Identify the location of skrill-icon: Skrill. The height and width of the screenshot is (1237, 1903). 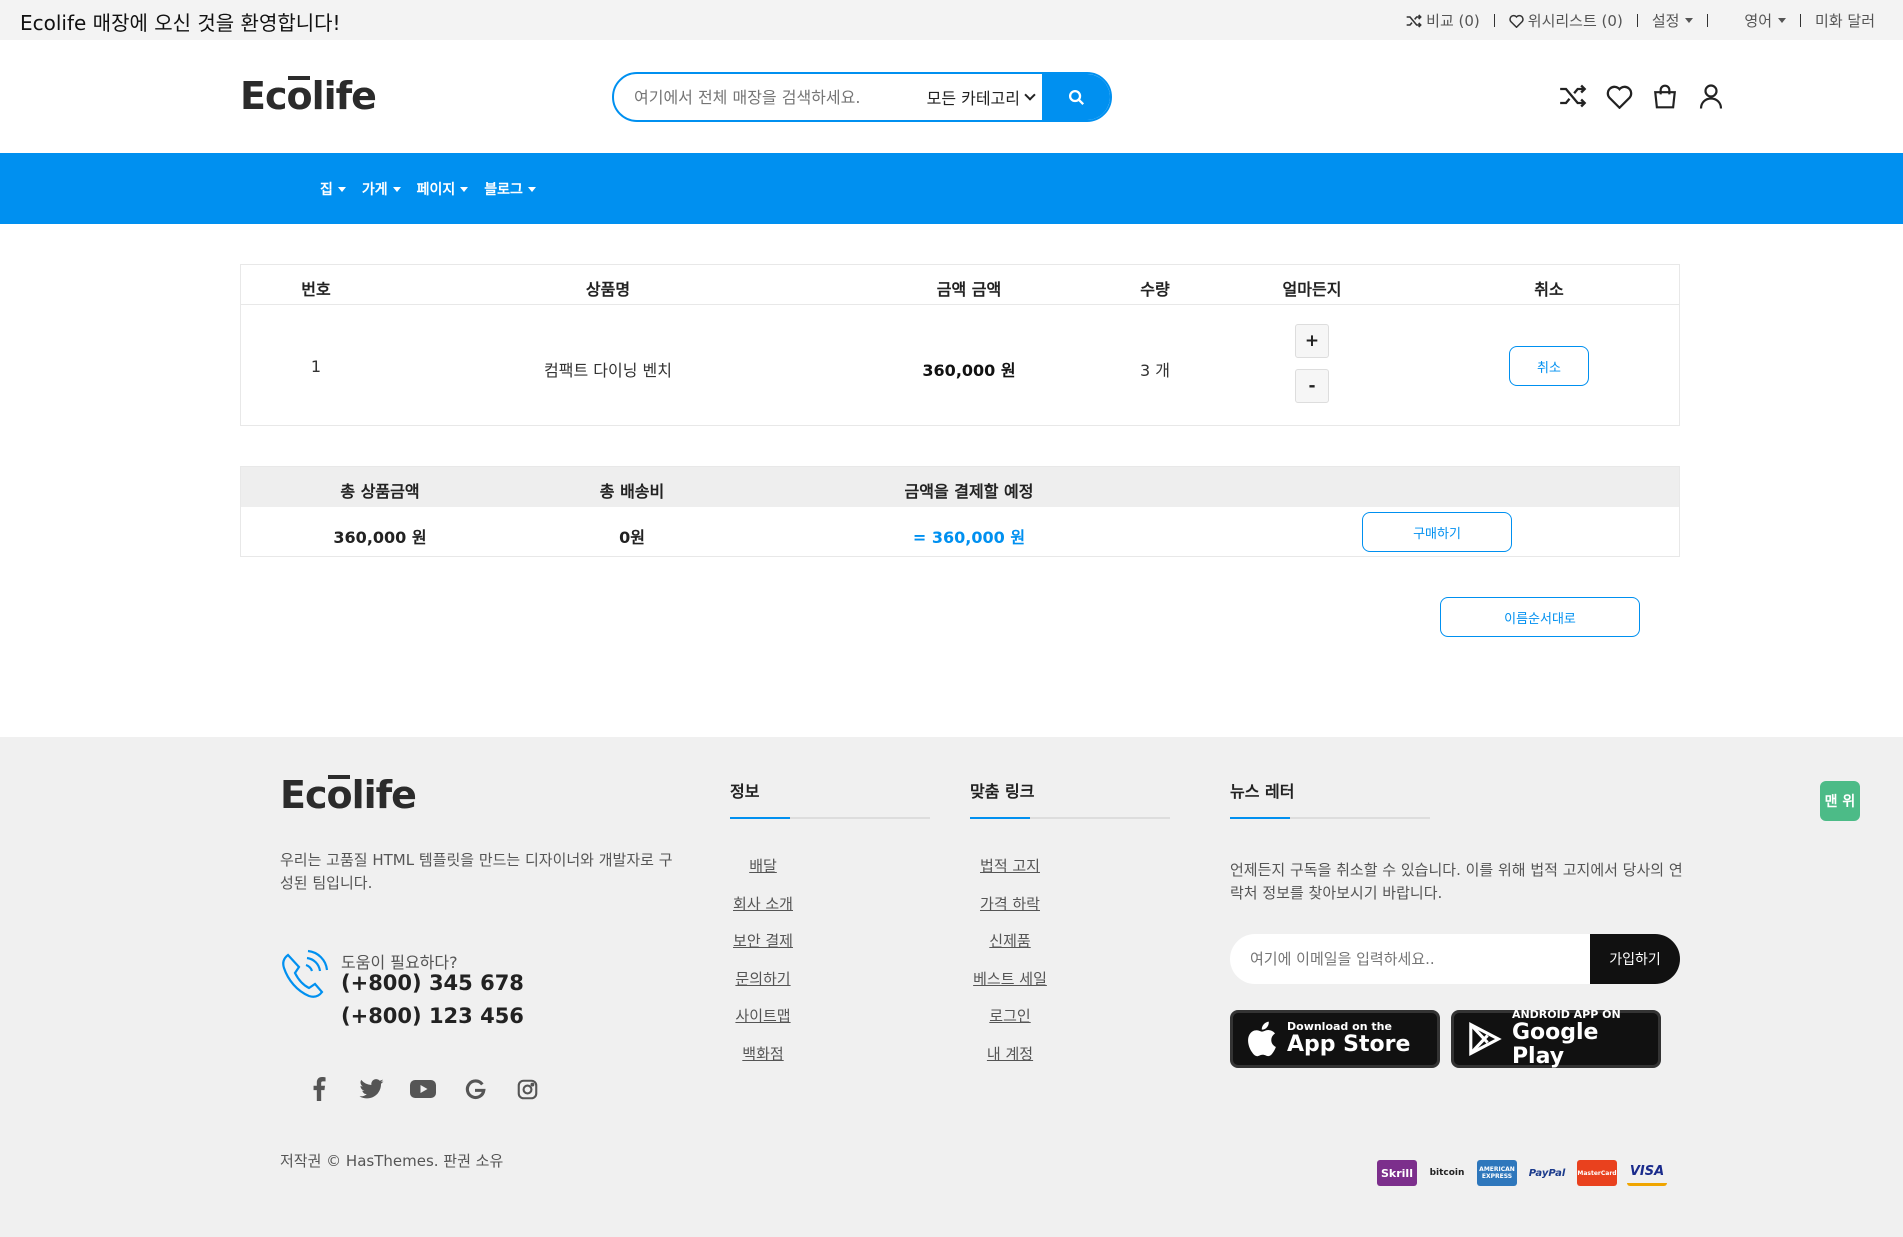
(1397, 1173).